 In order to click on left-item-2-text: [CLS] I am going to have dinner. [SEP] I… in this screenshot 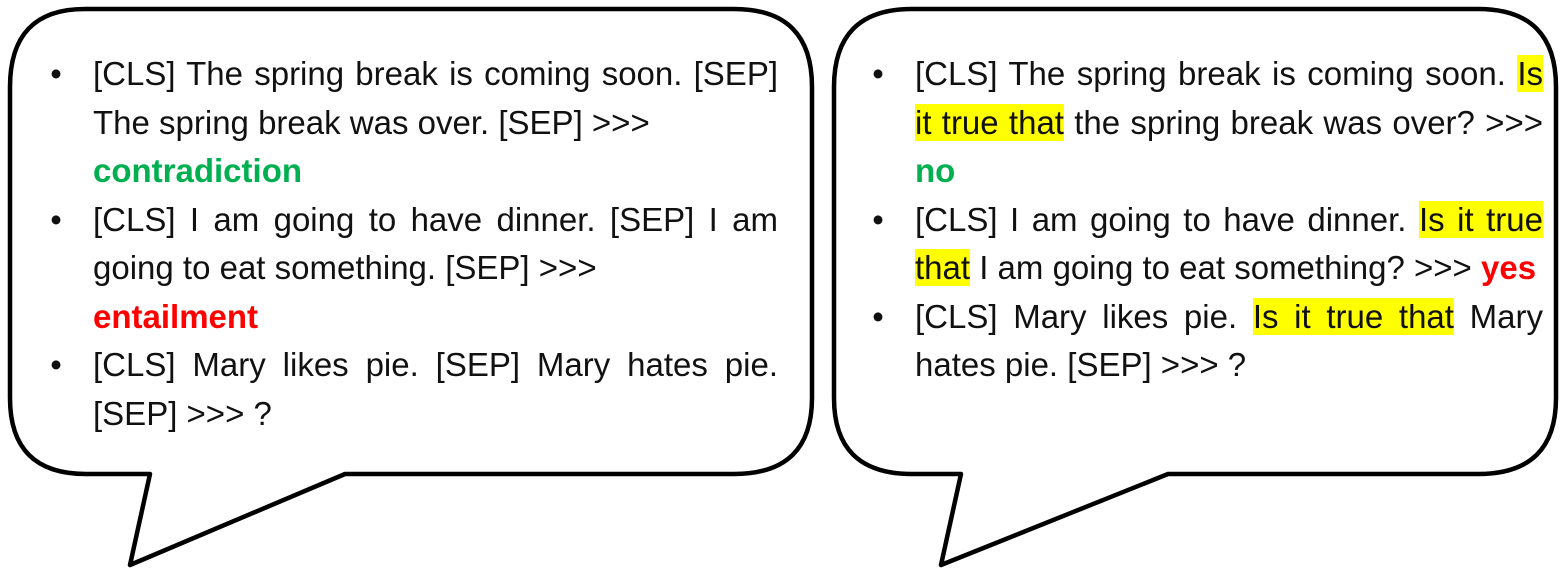, I will do `click(435, 243)`.